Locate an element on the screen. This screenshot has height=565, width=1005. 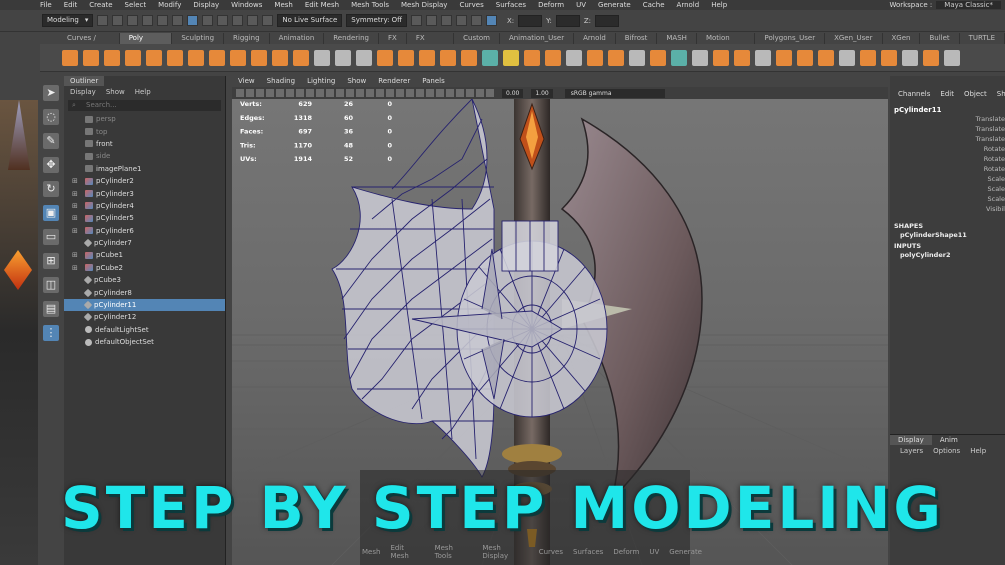
smooth-shade-icon is located at coordinates (370, 93).